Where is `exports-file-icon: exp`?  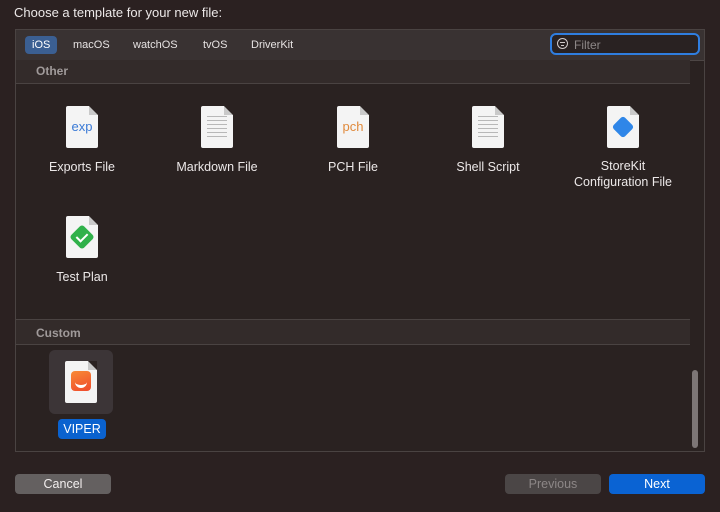
exports-file-icon: exp is located at coordinates (82, 127).